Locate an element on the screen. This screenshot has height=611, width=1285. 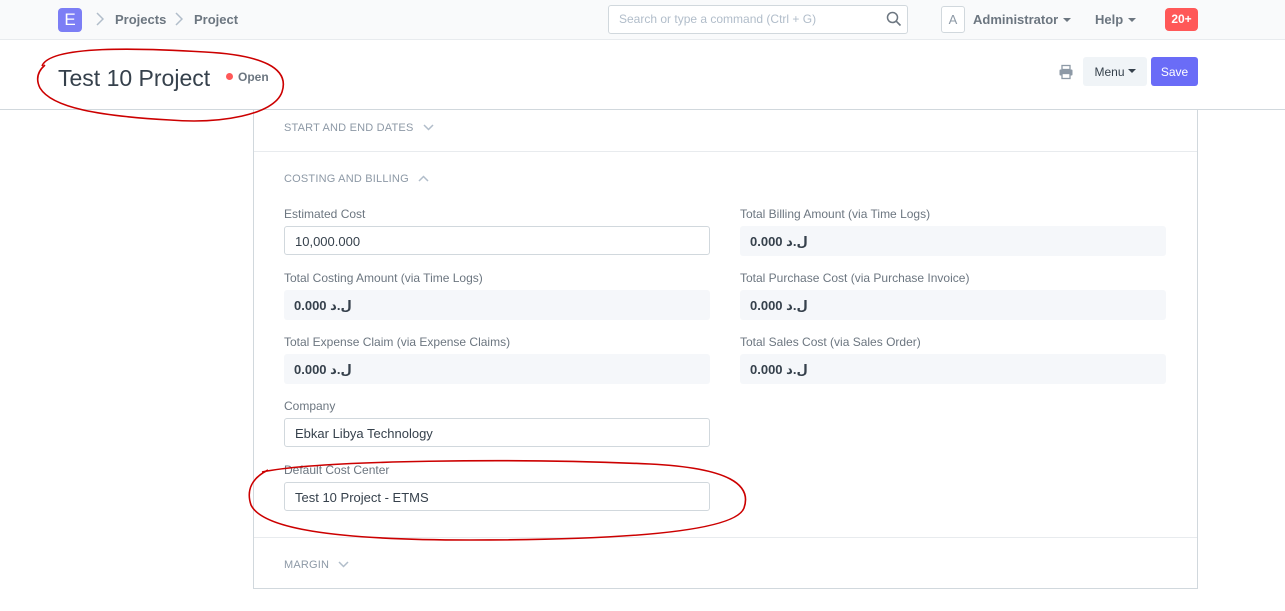
help-menu-label: Help is located at coordinates (1109, 19).